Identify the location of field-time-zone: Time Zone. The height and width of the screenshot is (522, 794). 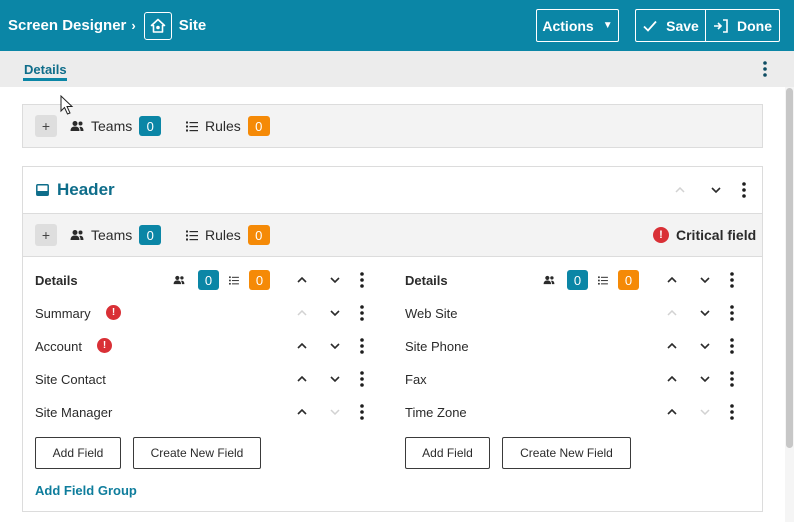
(436, 412).